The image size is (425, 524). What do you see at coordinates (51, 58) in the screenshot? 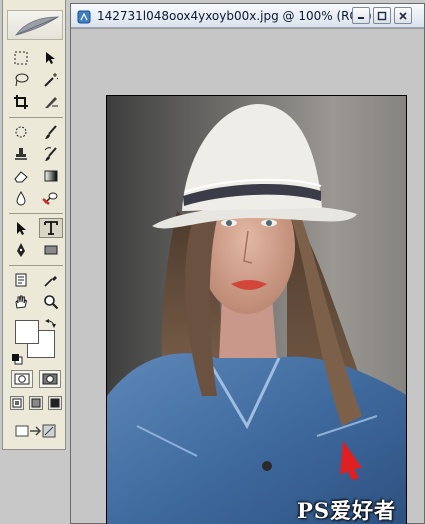
I see `move-tool-icon` at bounding box center [51, 58].